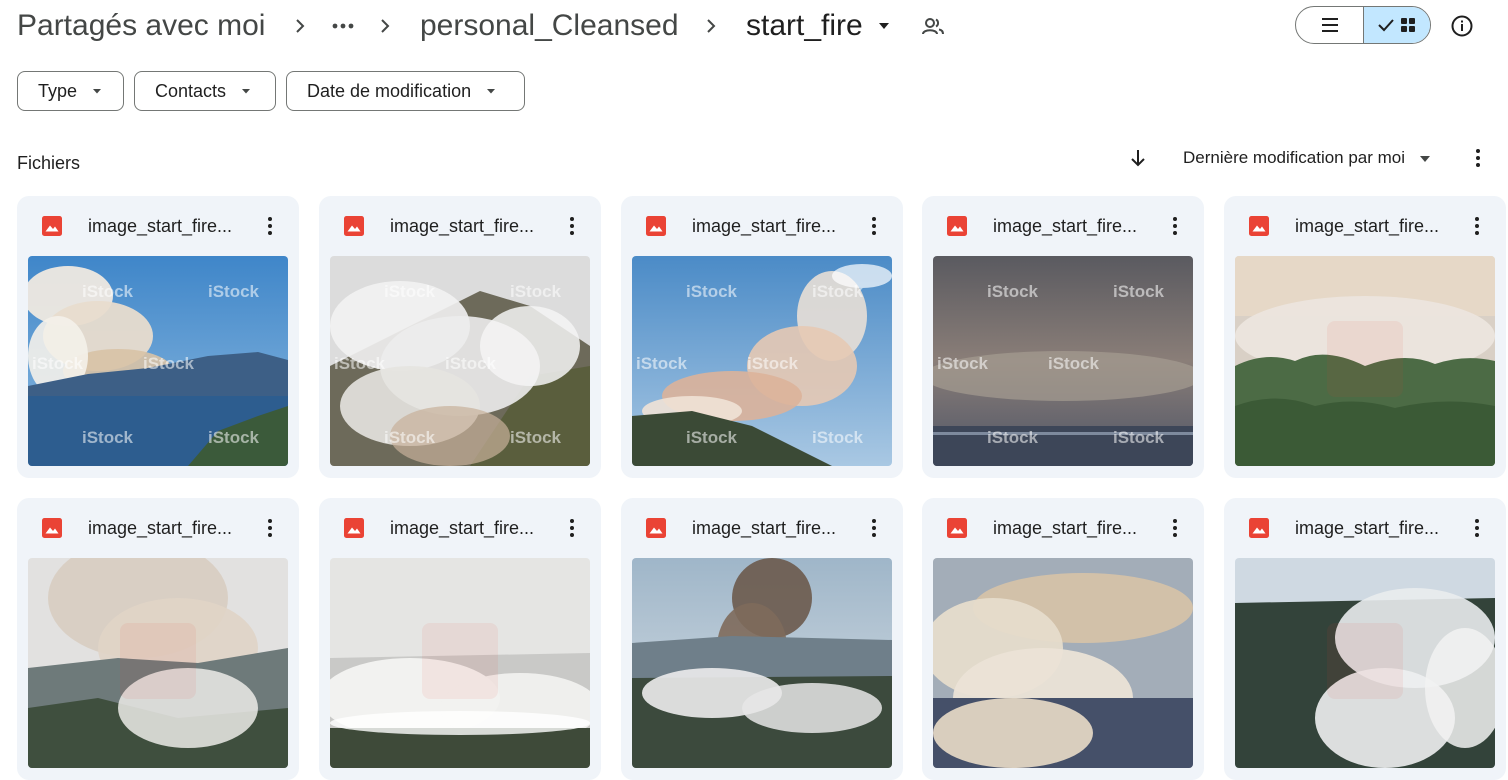  I want to click on list-view-button, so click(1329, 25).